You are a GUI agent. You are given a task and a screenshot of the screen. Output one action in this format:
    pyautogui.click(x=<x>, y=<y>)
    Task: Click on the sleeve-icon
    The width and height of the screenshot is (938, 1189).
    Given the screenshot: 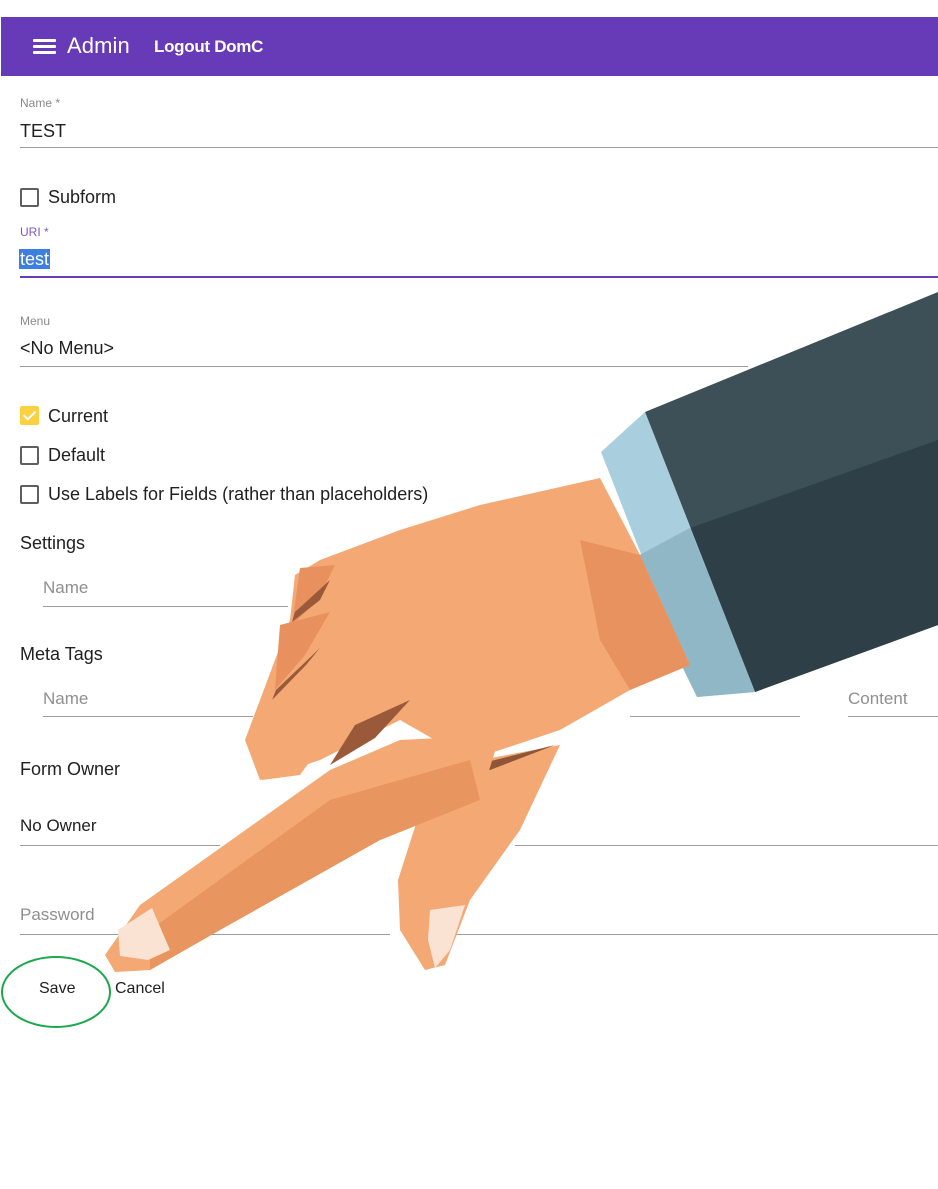 What is the action you would take?
    pyautogui.click(x=791, y=492)
    